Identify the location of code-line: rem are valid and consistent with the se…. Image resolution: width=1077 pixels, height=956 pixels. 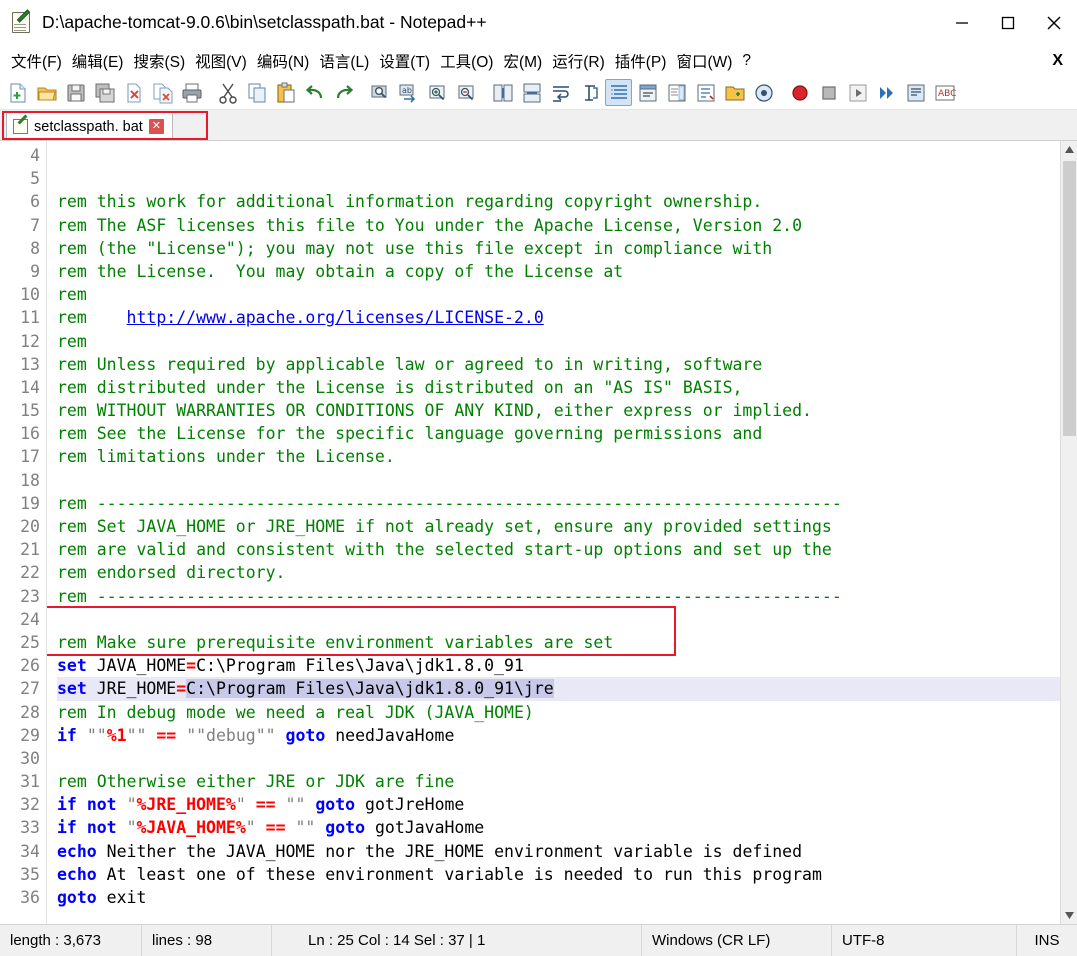
(558, 549).